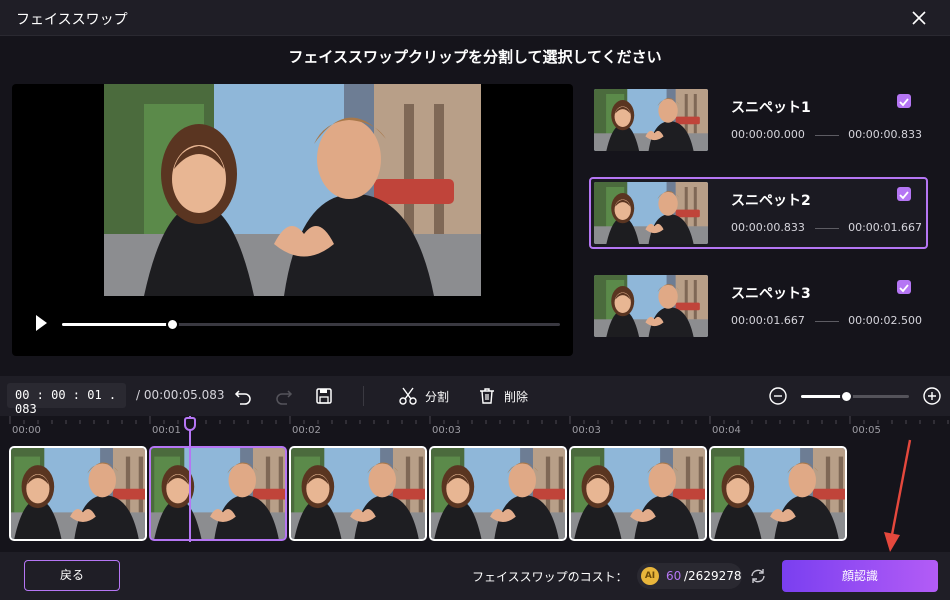 The height and width of the screenshot is (600, 950). I want to click on face-recognition-button: 顔認識, so click(860, 576).